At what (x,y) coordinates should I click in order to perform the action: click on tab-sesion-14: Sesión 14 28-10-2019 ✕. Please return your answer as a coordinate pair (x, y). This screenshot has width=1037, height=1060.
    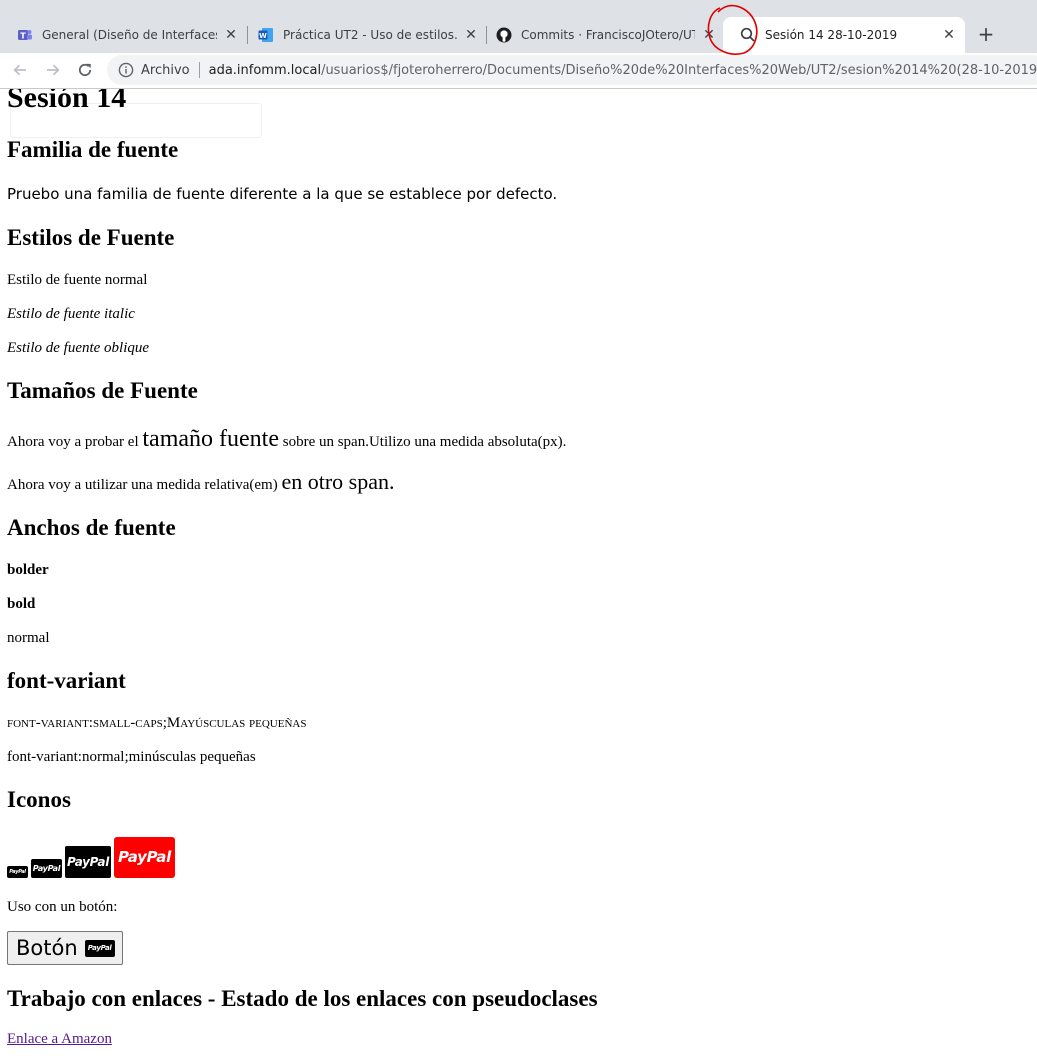
    Looking at the image, I should click on (844, 35).